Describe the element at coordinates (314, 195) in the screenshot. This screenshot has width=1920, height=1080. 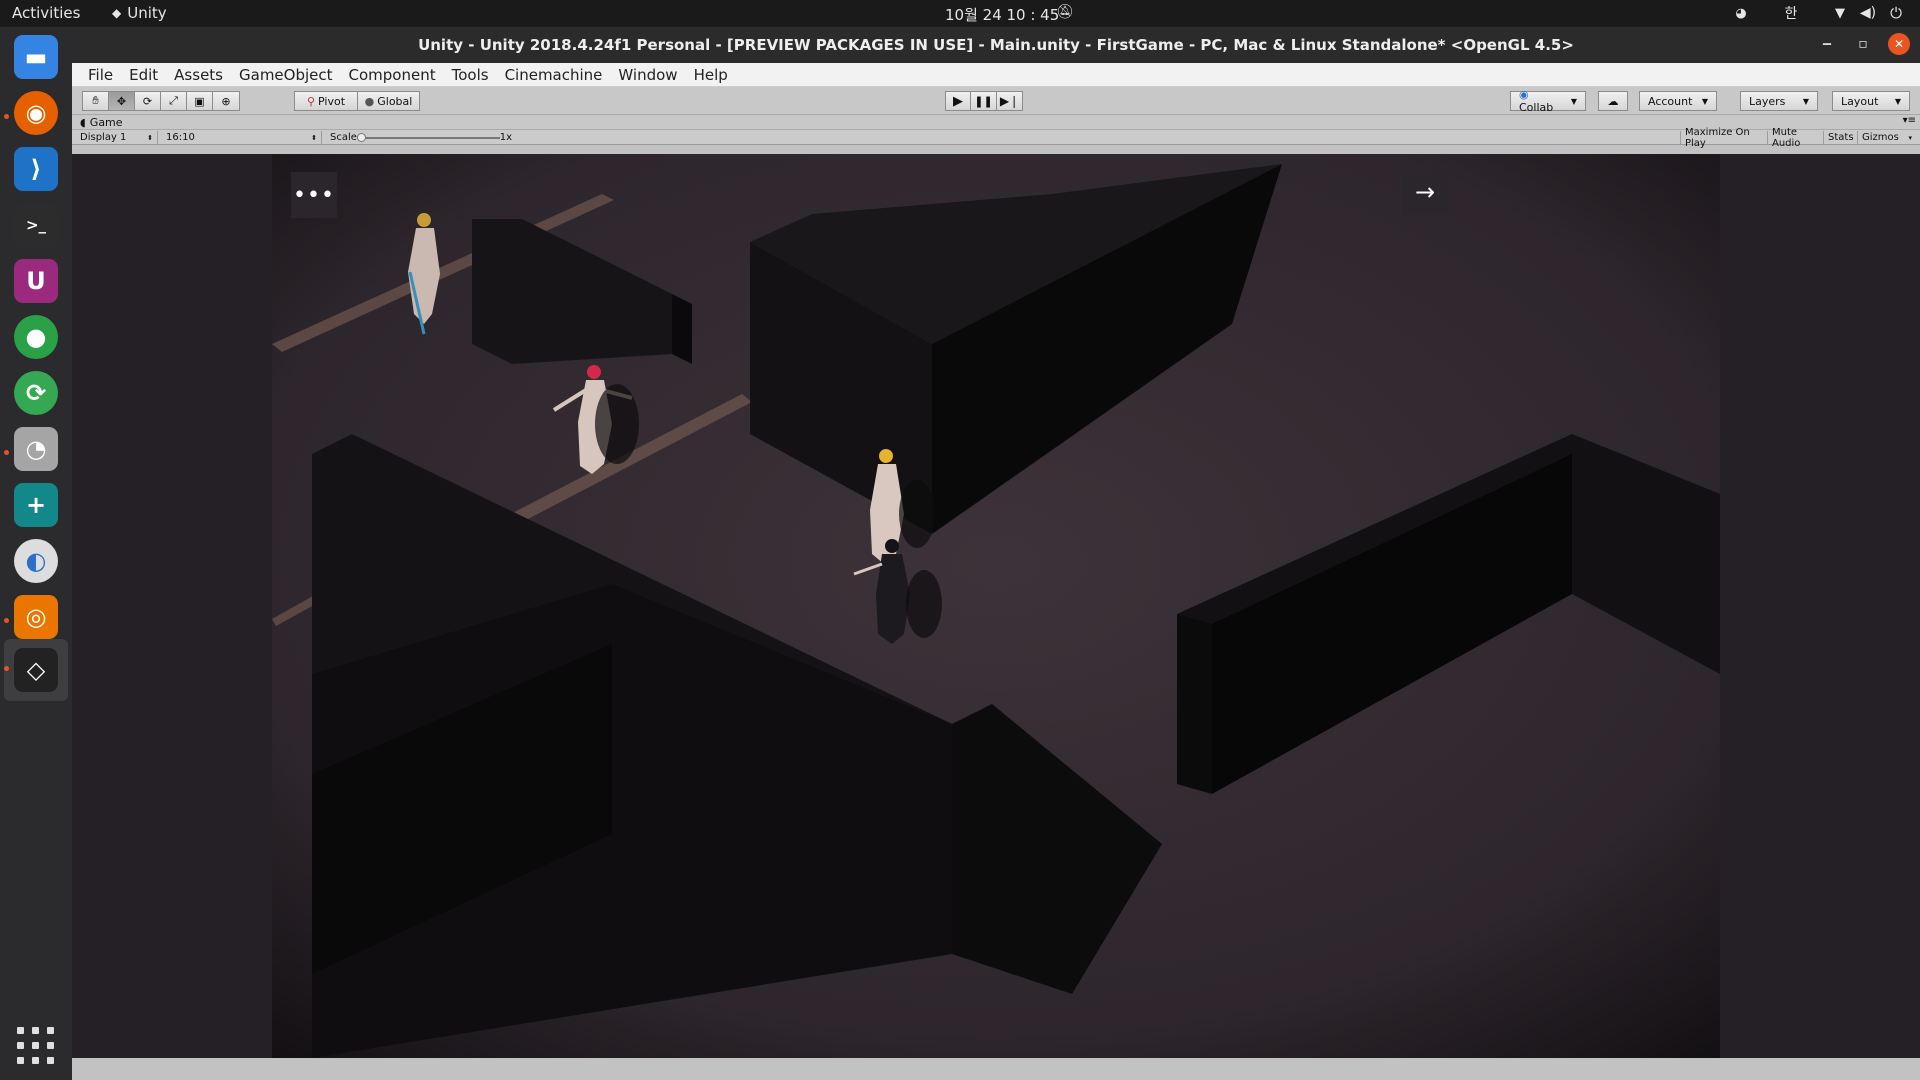
I see `more-options-button: •••` at that location.